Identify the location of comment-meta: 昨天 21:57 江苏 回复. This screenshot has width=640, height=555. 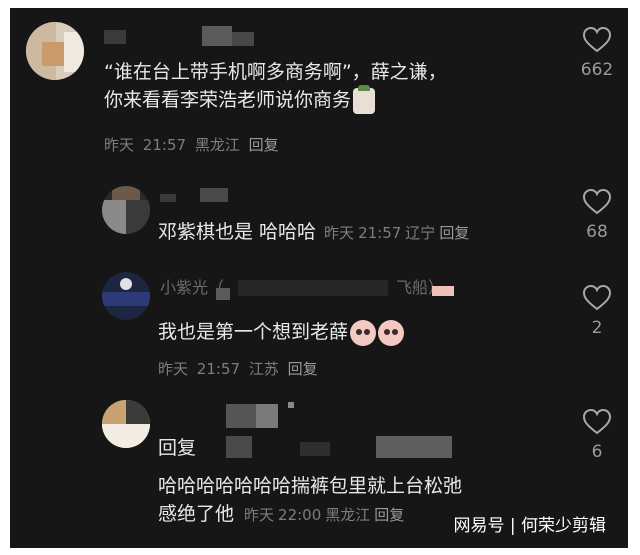
(240, 368).